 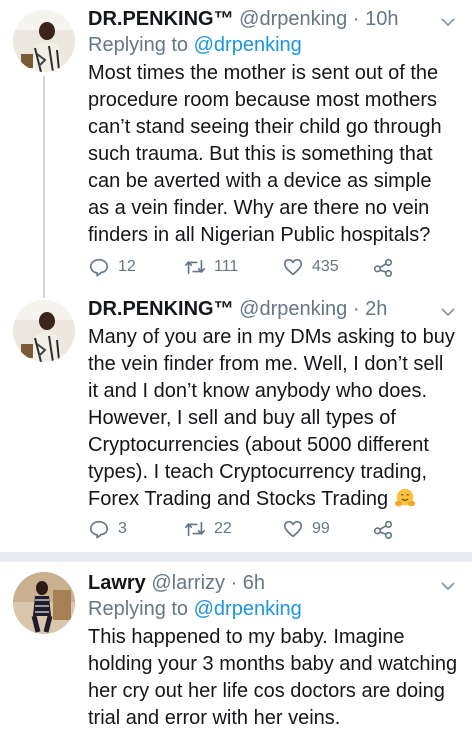 What do you see at coordinates (236, 557) in the screenshot?
I see `section-separator` at bounding box center [236, 557].